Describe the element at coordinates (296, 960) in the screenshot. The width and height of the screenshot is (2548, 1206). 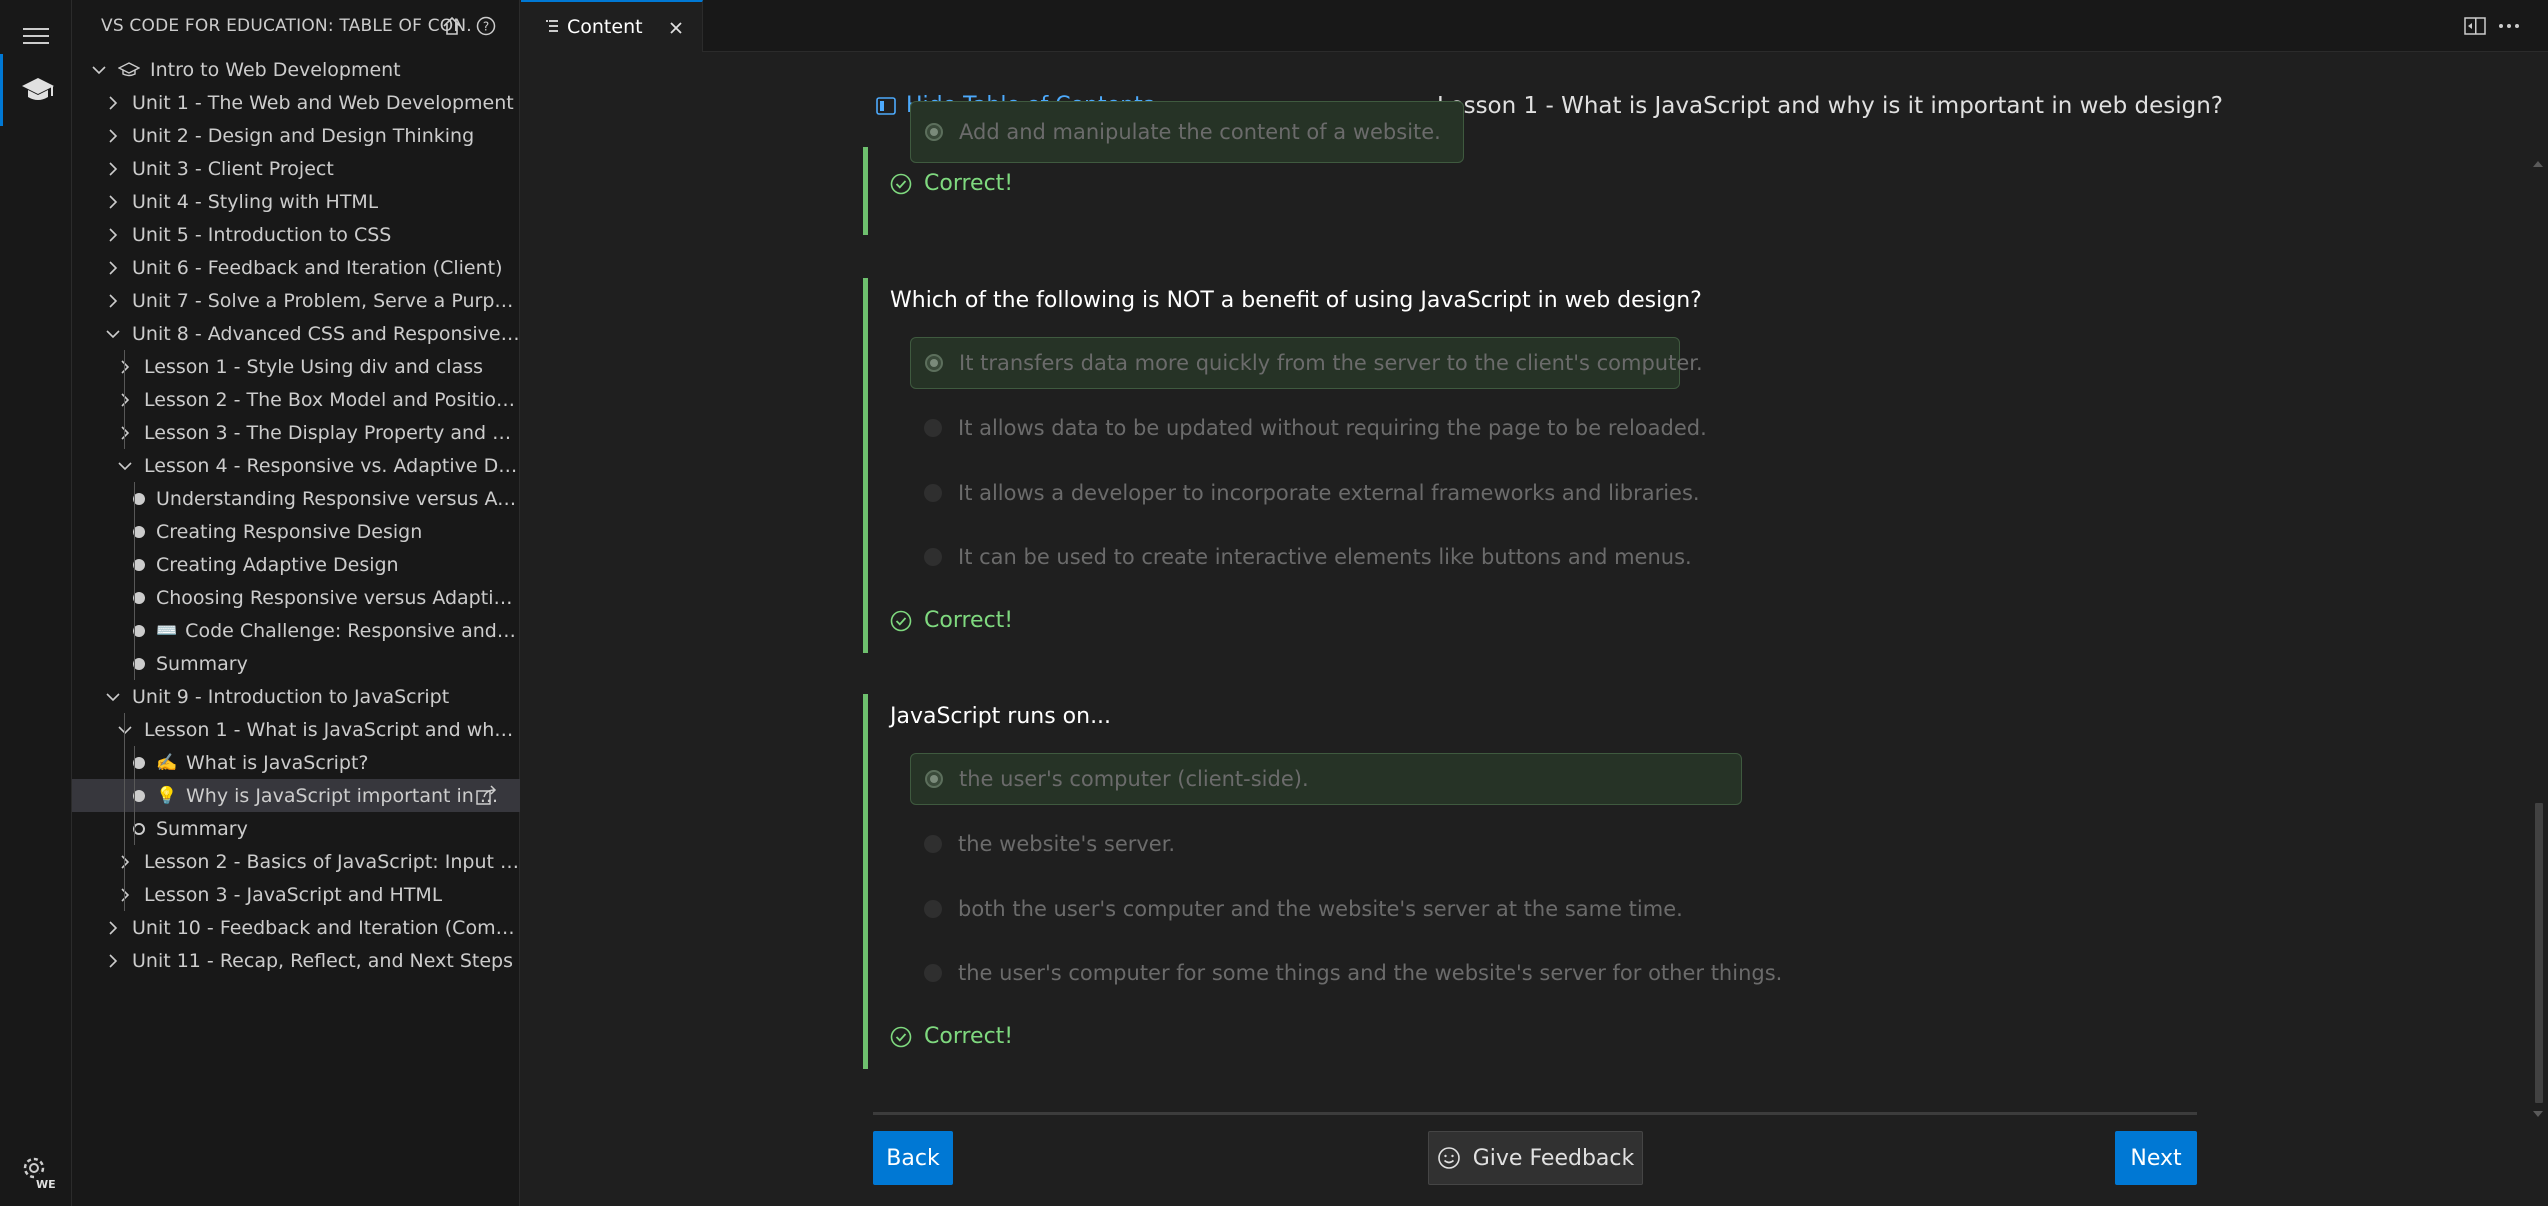
I see `toc-folder-item: Unit 11 - Recap, Reflect, and Next Steps` at that location.